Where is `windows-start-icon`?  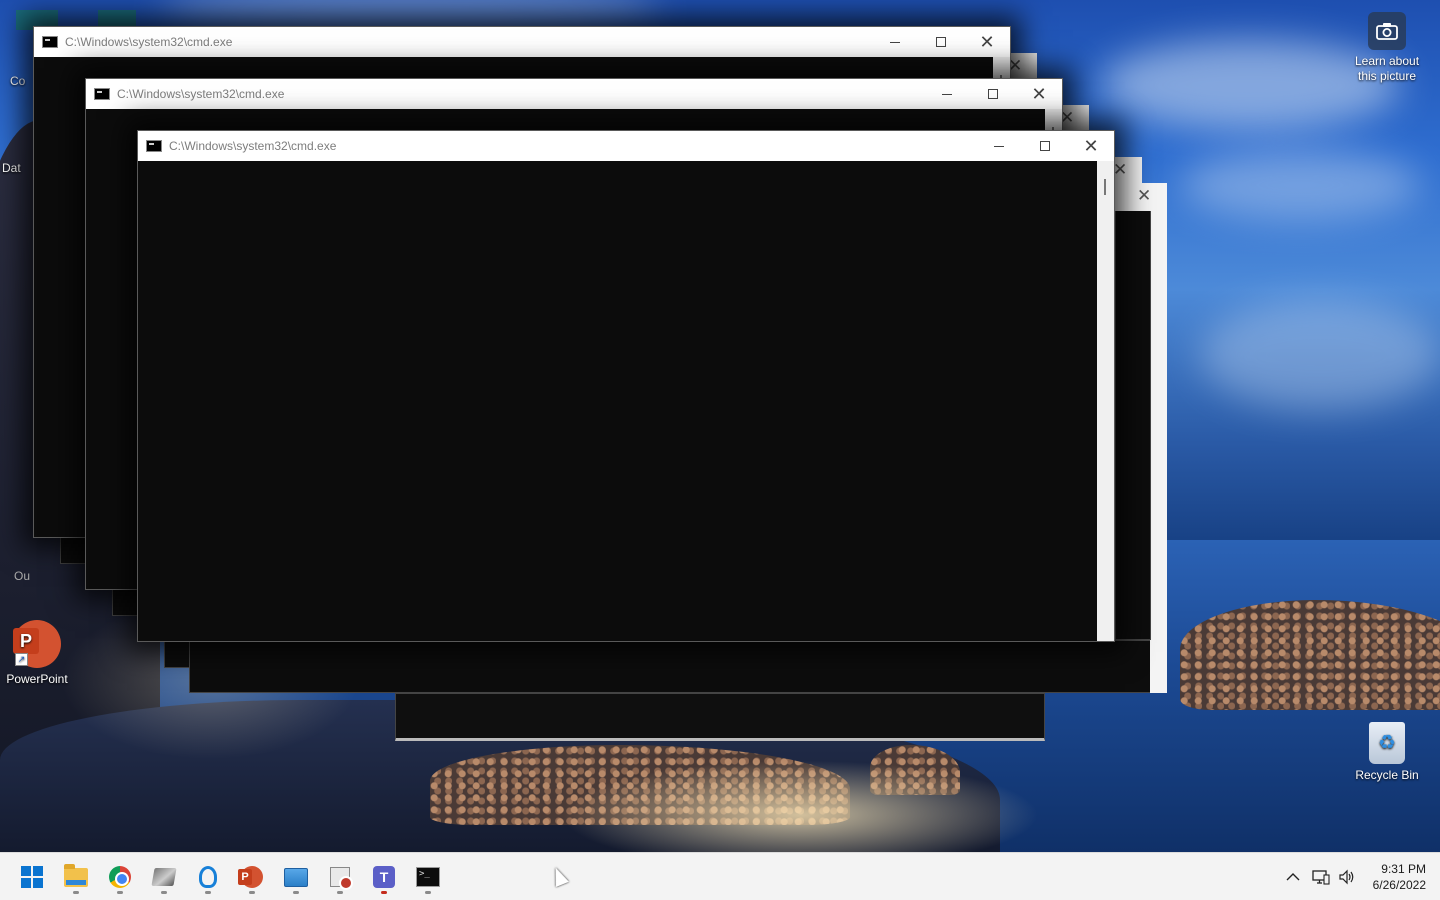 windows-start-icon is located at coordinates (32, 877).